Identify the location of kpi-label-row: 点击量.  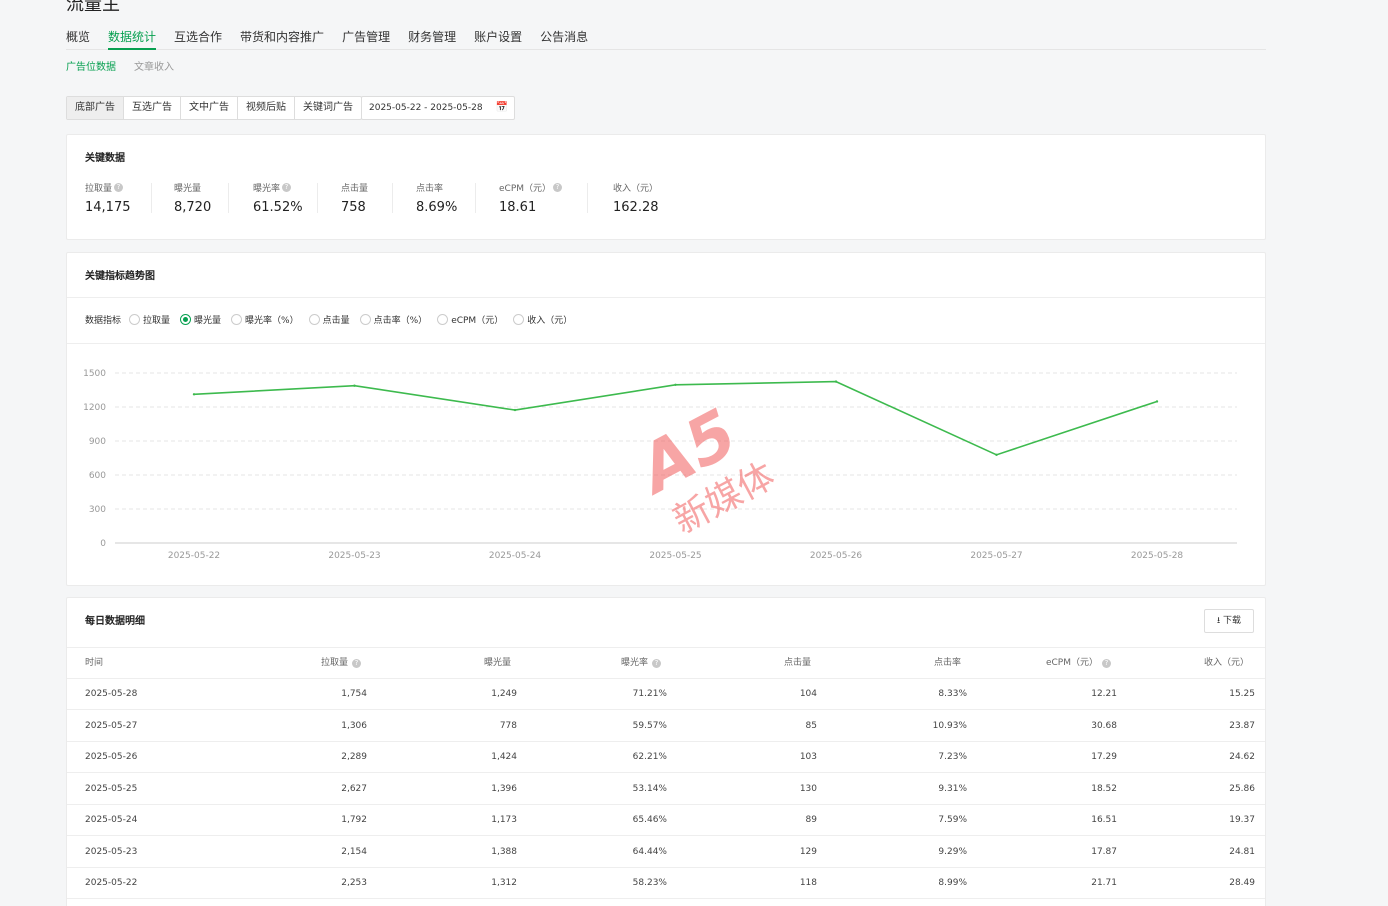
(354, 187).